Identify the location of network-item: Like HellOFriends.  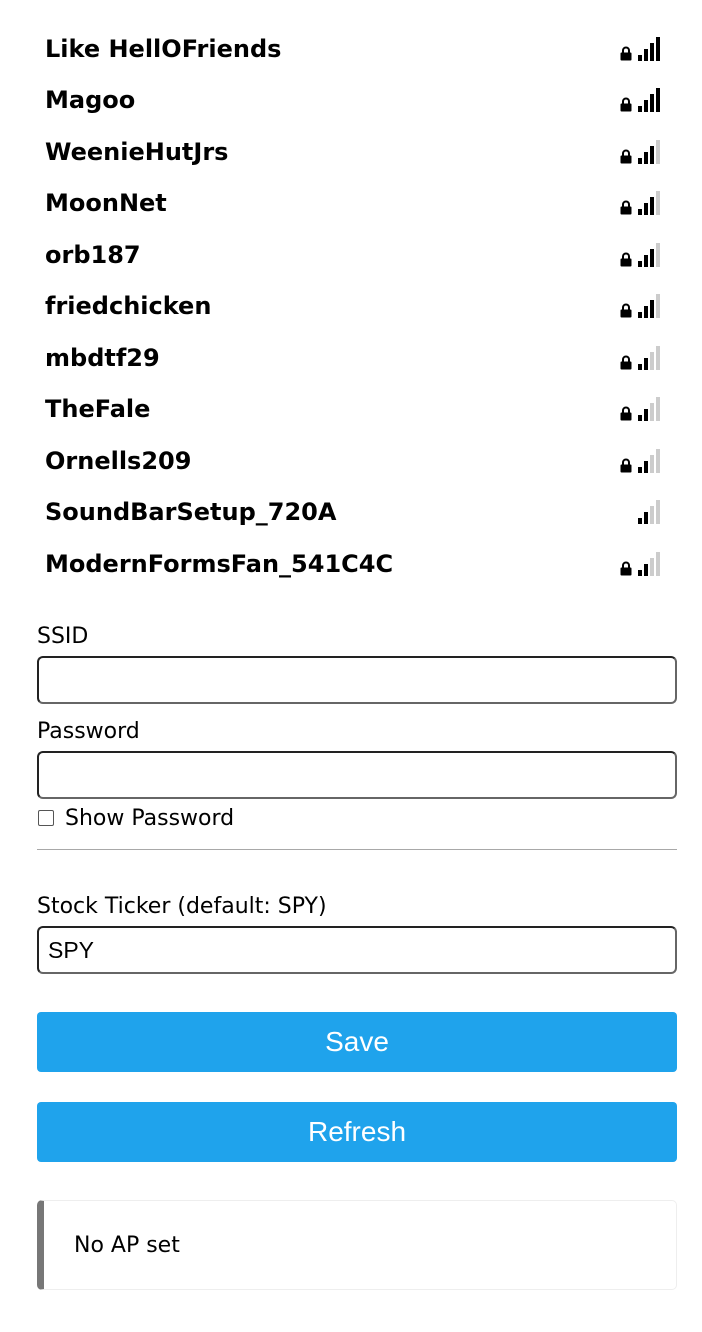
(357, 49).